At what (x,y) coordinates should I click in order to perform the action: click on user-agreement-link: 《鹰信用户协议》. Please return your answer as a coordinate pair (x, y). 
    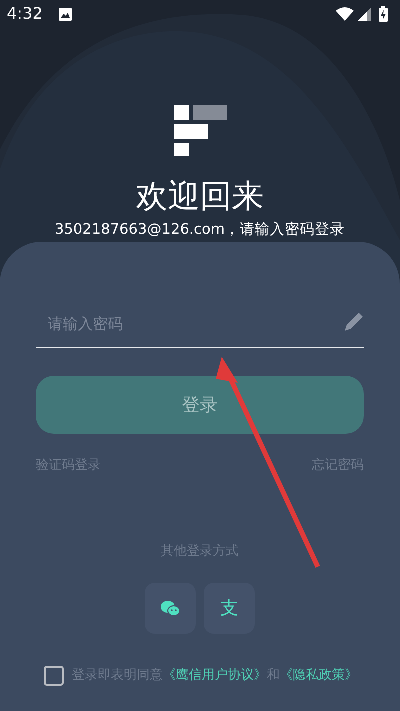
    Looking at the image, I should click on (215, 676).